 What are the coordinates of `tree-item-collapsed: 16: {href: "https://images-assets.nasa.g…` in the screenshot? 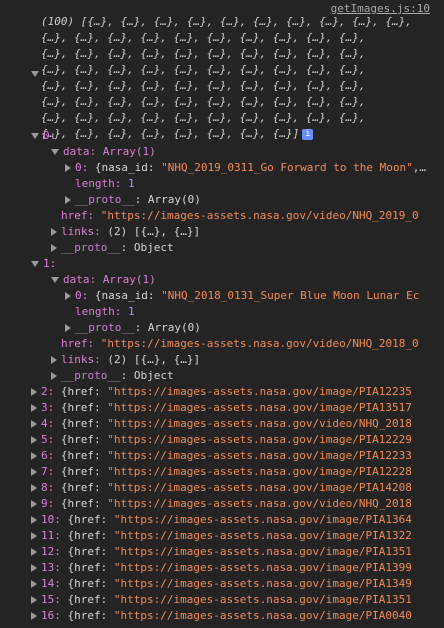 It's located at (222, 616).